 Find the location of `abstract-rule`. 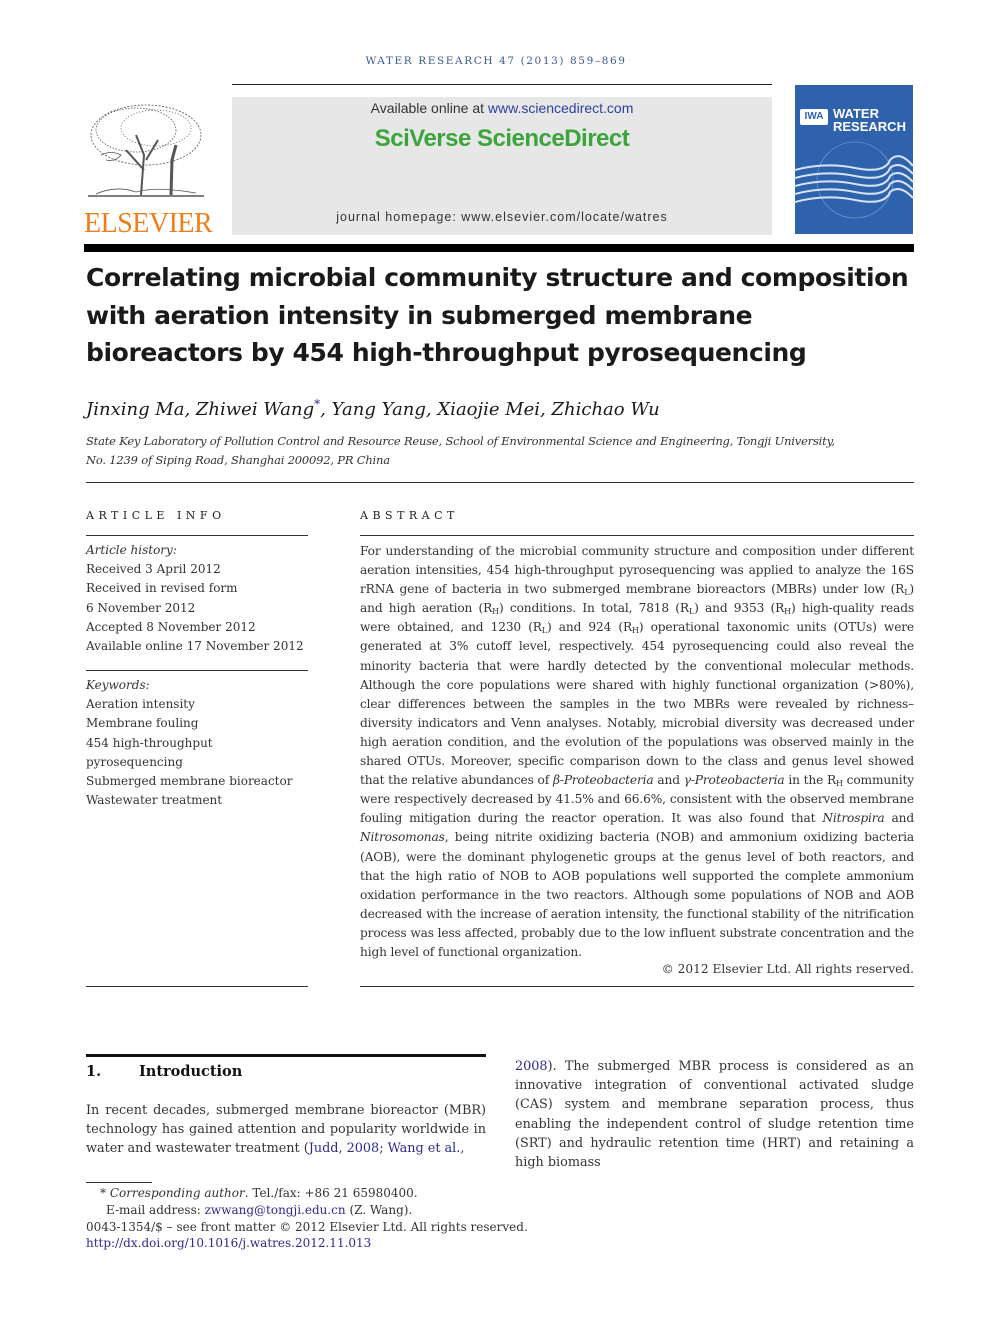

abstract-rule is located at coordinates (637, 535).